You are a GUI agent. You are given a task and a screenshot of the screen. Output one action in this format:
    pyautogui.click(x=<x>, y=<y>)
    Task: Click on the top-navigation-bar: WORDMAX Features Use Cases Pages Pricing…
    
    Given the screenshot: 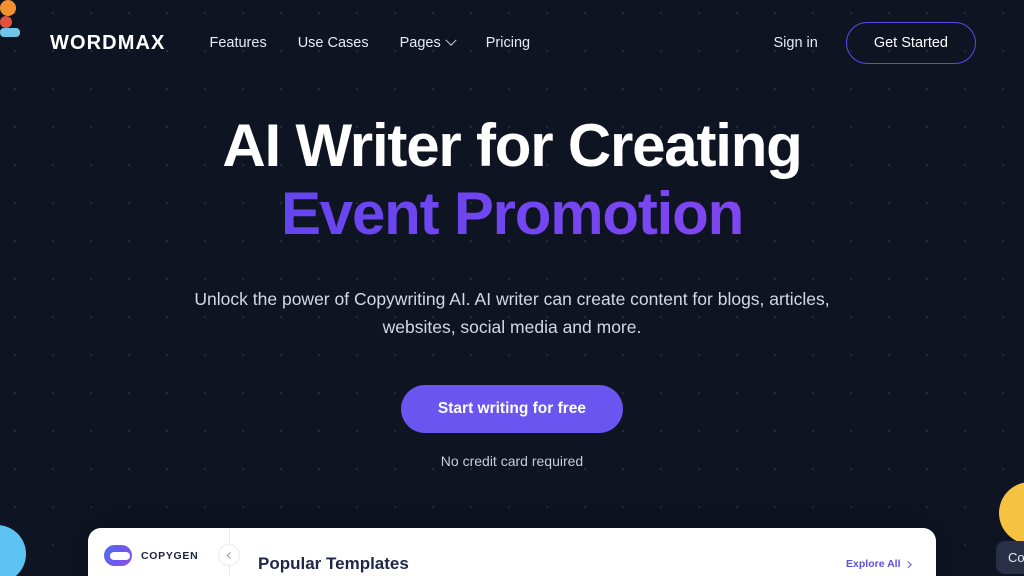 What is the action you would take?
    pyautogui.click(x=512, y=43)
    